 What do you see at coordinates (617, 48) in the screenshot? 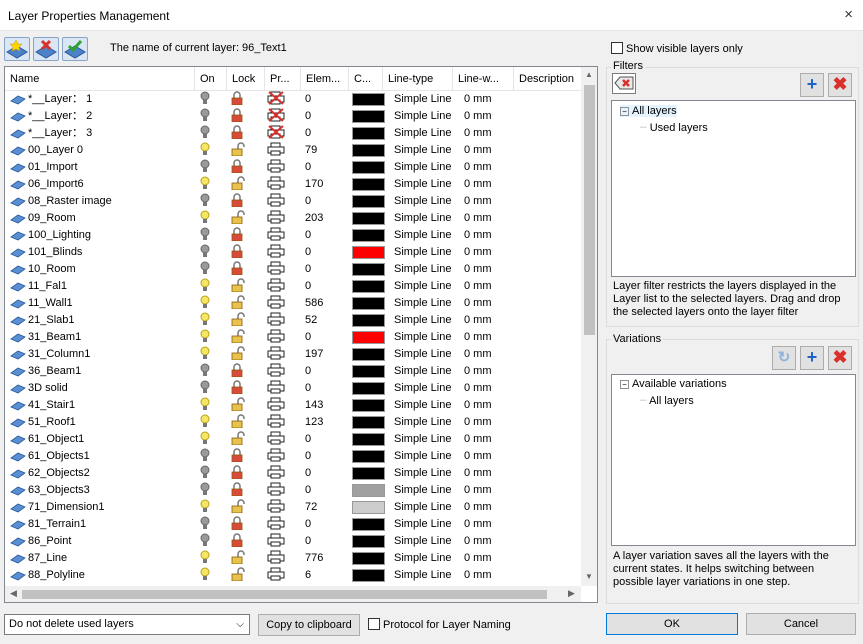
I see `checkbox-box` at bounding box center [617, 48].